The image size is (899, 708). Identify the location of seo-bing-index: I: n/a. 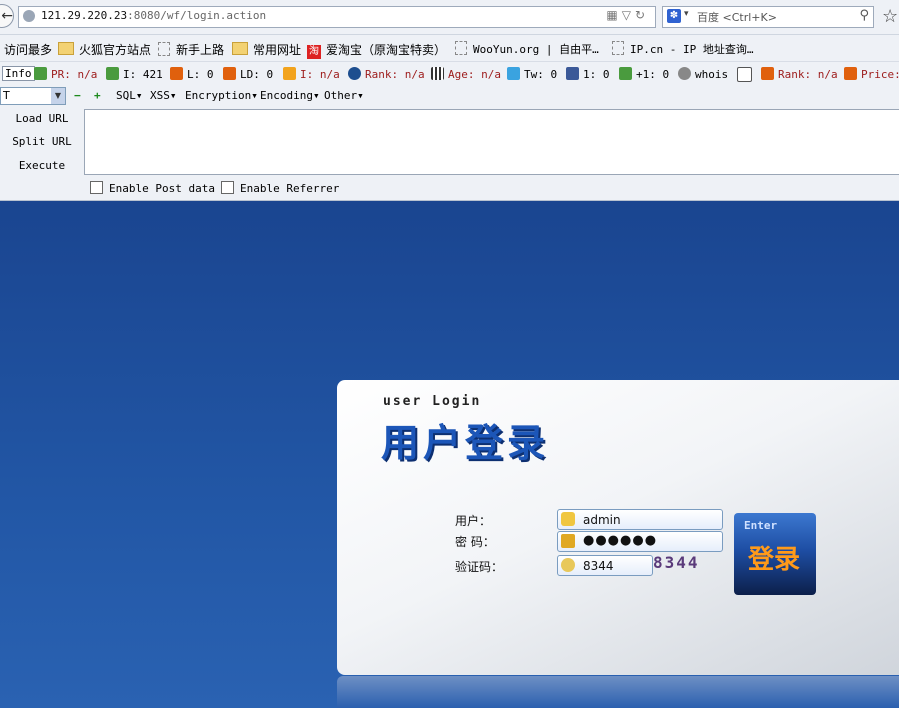
(311, 74).